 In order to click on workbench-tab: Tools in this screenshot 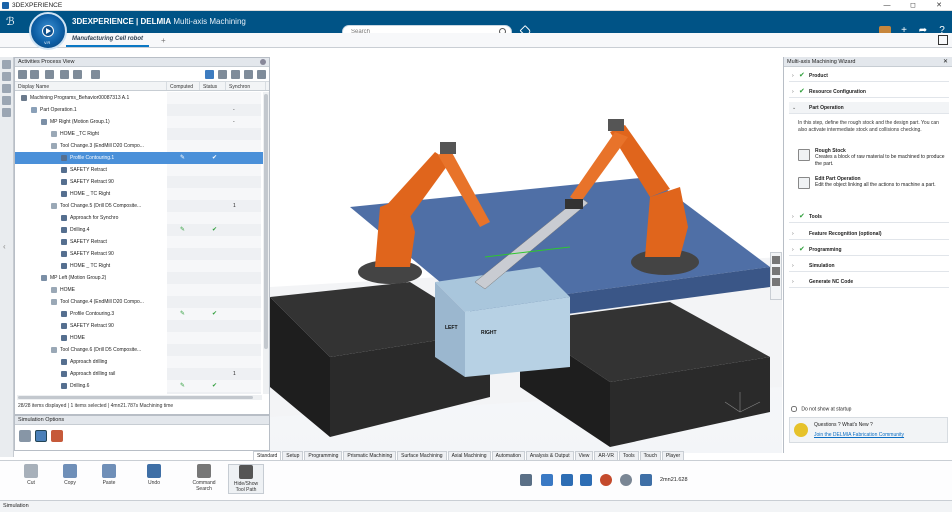, I will do `click(628, 455)`.